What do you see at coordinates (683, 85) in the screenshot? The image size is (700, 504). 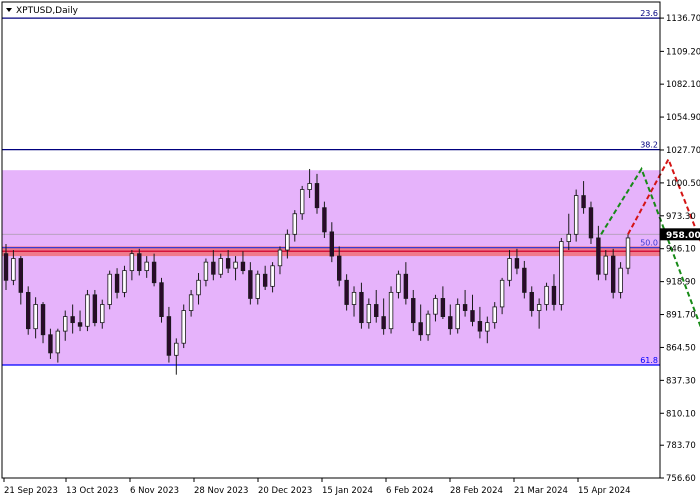 I see `y-tick-label: 1082.10` at bounding box center [683, 85].